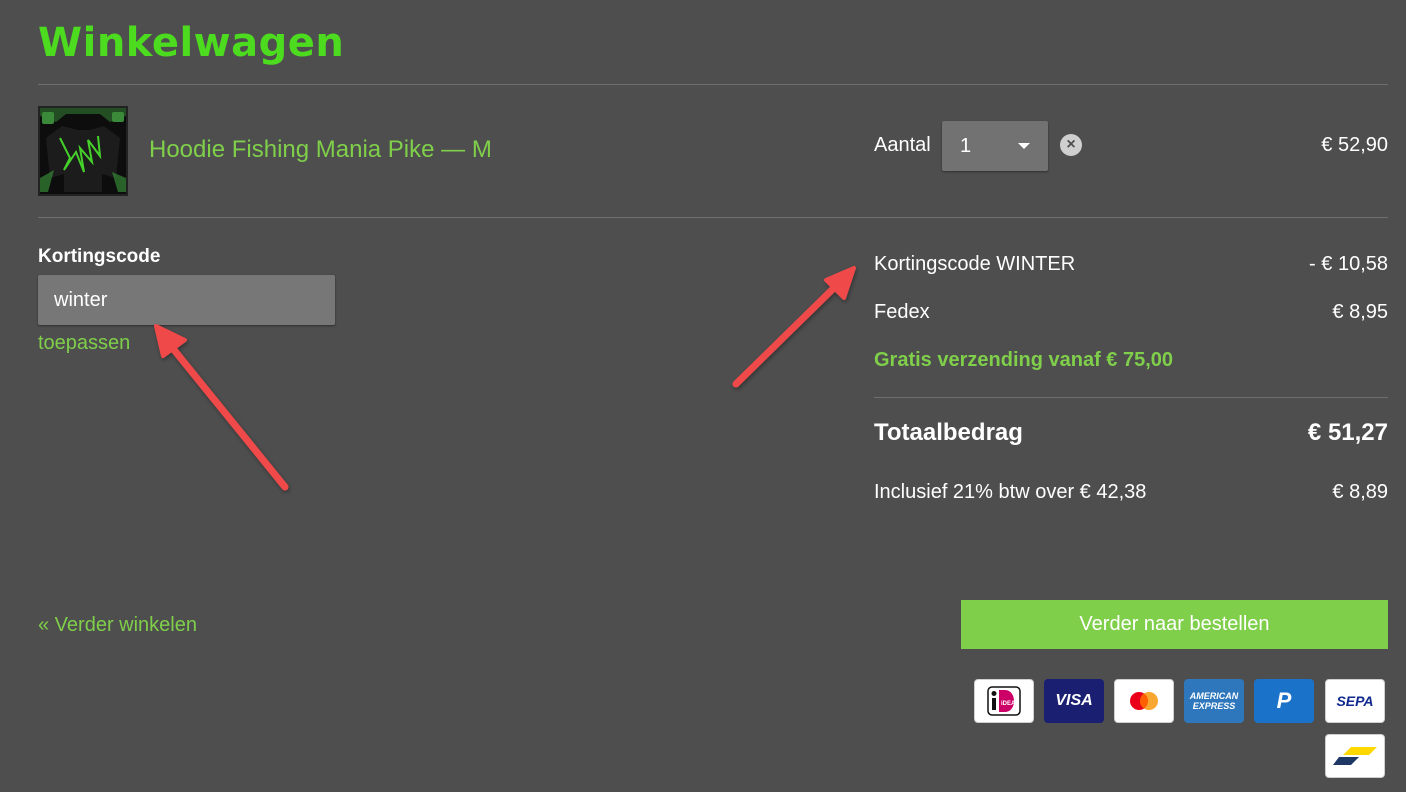 This screenshot has width=1406, height=792. What do you see at coordinates (1131, 312) in the screenshot?
I see `shipping-row: Fedex € 8,95` at bounding box center [1131, 312].